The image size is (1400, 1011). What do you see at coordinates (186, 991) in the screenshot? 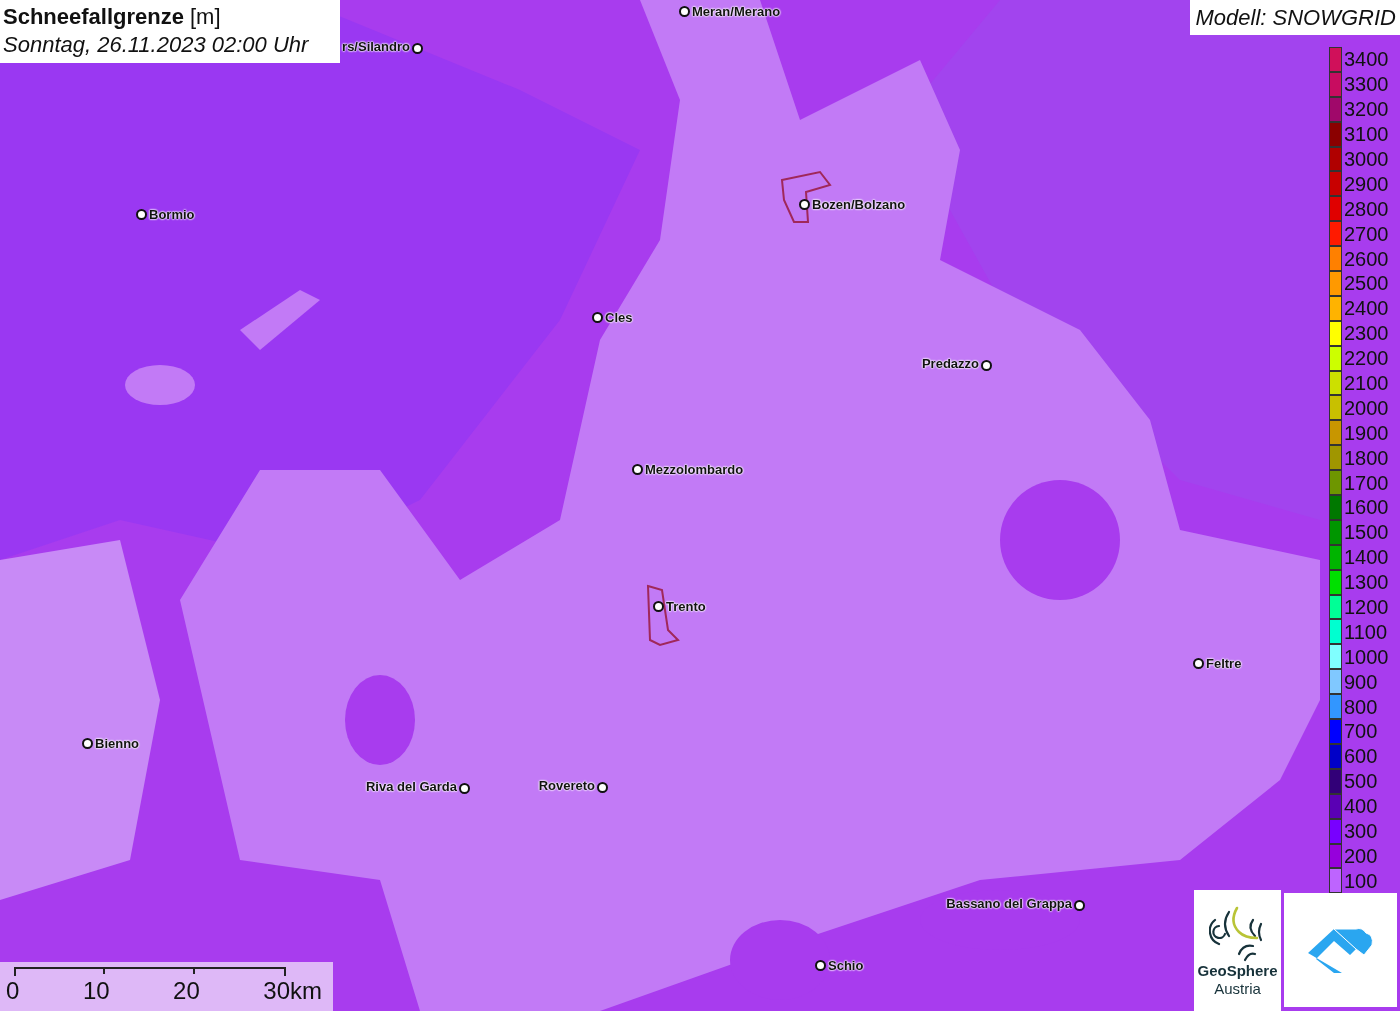
I see `scale-label: 20` at bounding box center [186, 991].